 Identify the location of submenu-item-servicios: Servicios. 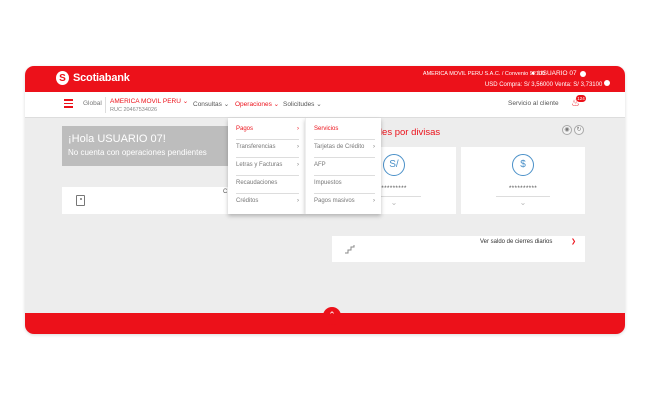
(344, 129).